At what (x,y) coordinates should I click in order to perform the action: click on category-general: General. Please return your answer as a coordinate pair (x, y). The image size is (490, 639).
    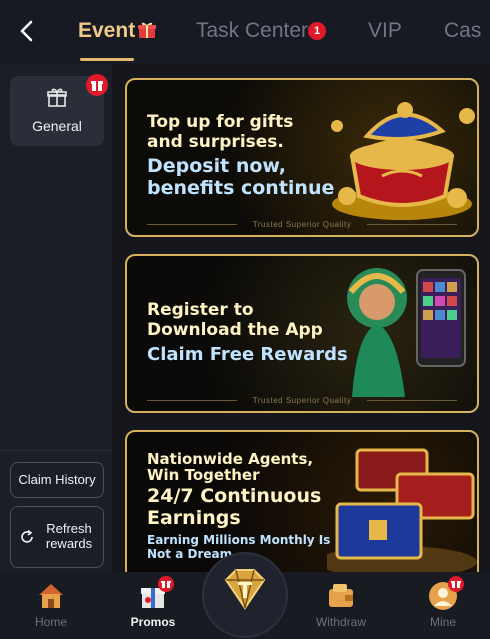
    Looking at the image, I should click on (59, 110).